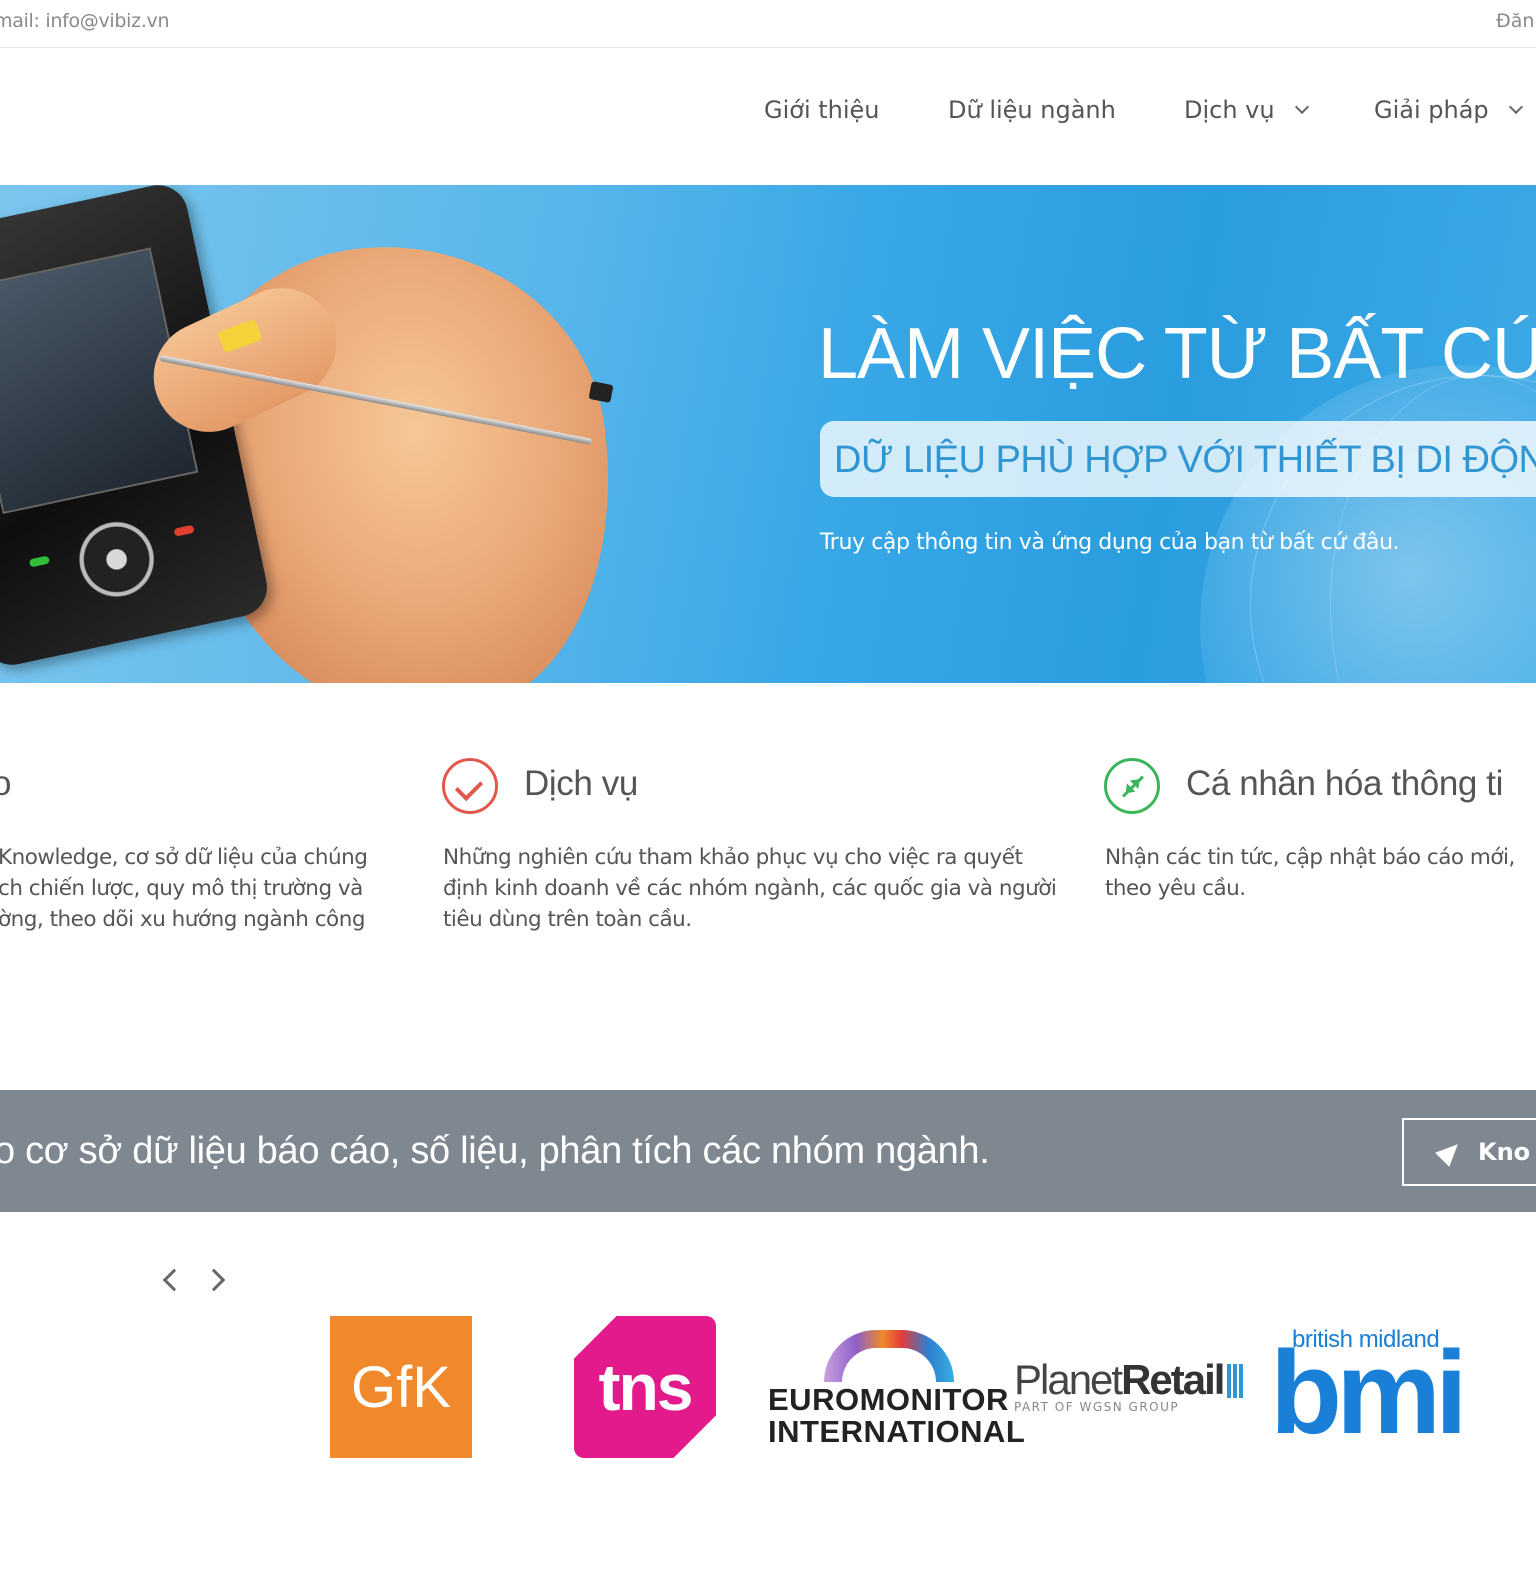  I want to click on nav-item-label: Dữ liệu ngành, so click(1032, 110).